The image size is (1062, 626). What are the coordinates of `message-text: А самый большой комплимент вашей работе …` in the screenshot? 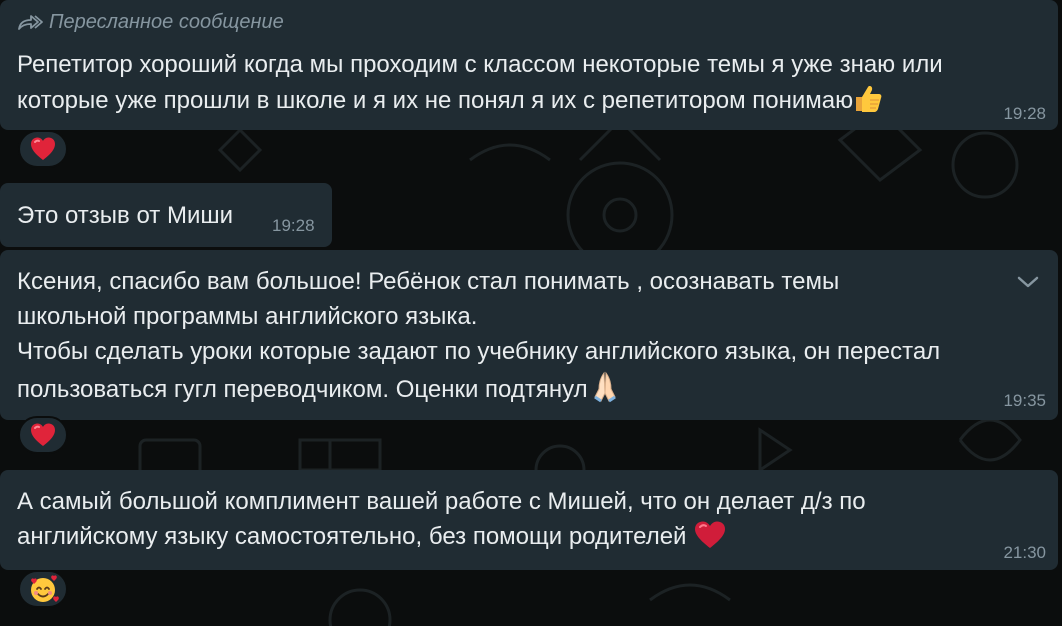 It's located at (441, 522).